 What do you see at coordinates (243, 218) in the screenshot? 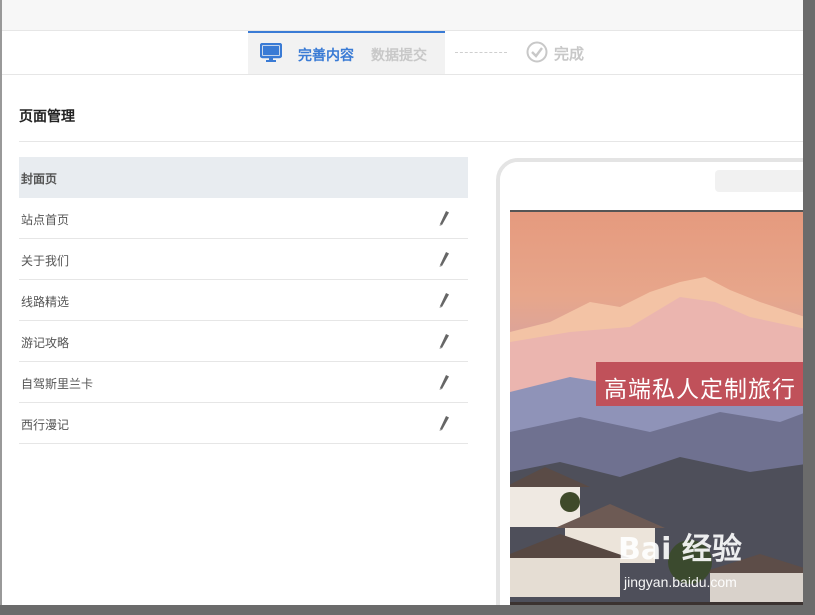
I see `page-item-home: 站点首页` at bounding box center [243, 218].